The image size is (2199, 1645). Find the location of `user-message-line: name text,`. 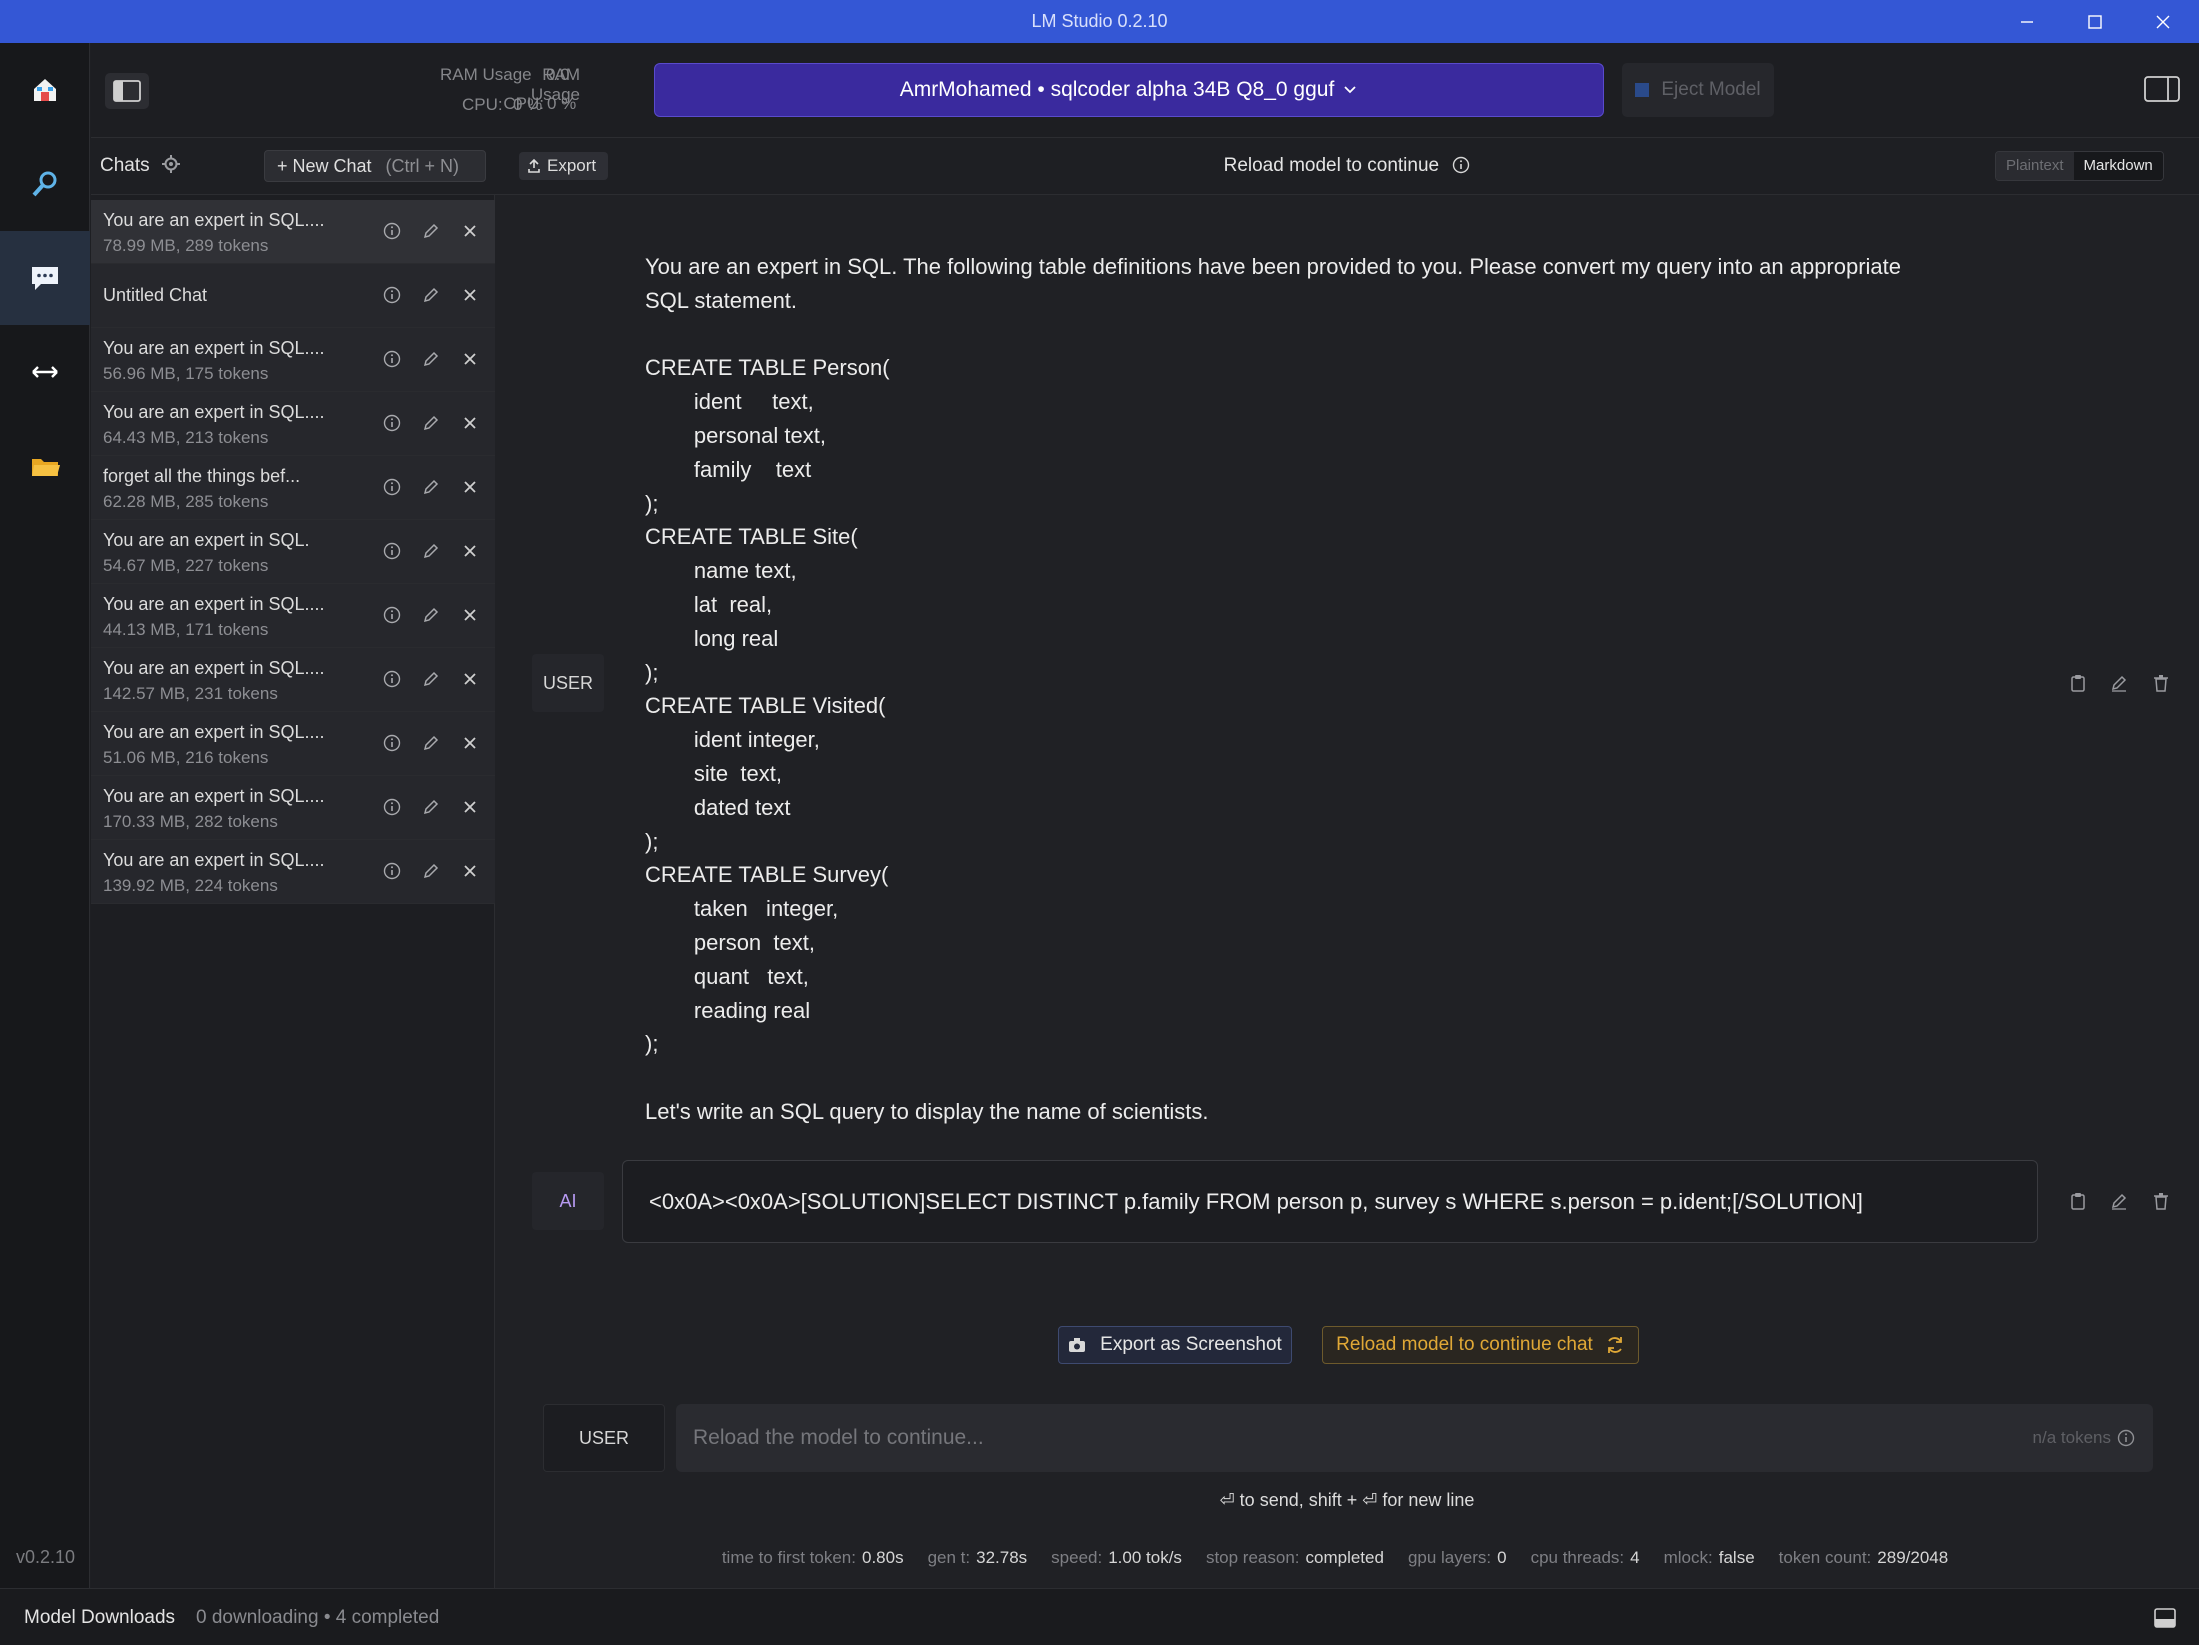

user-message-line: name text, is located at coordinates (721, 571).